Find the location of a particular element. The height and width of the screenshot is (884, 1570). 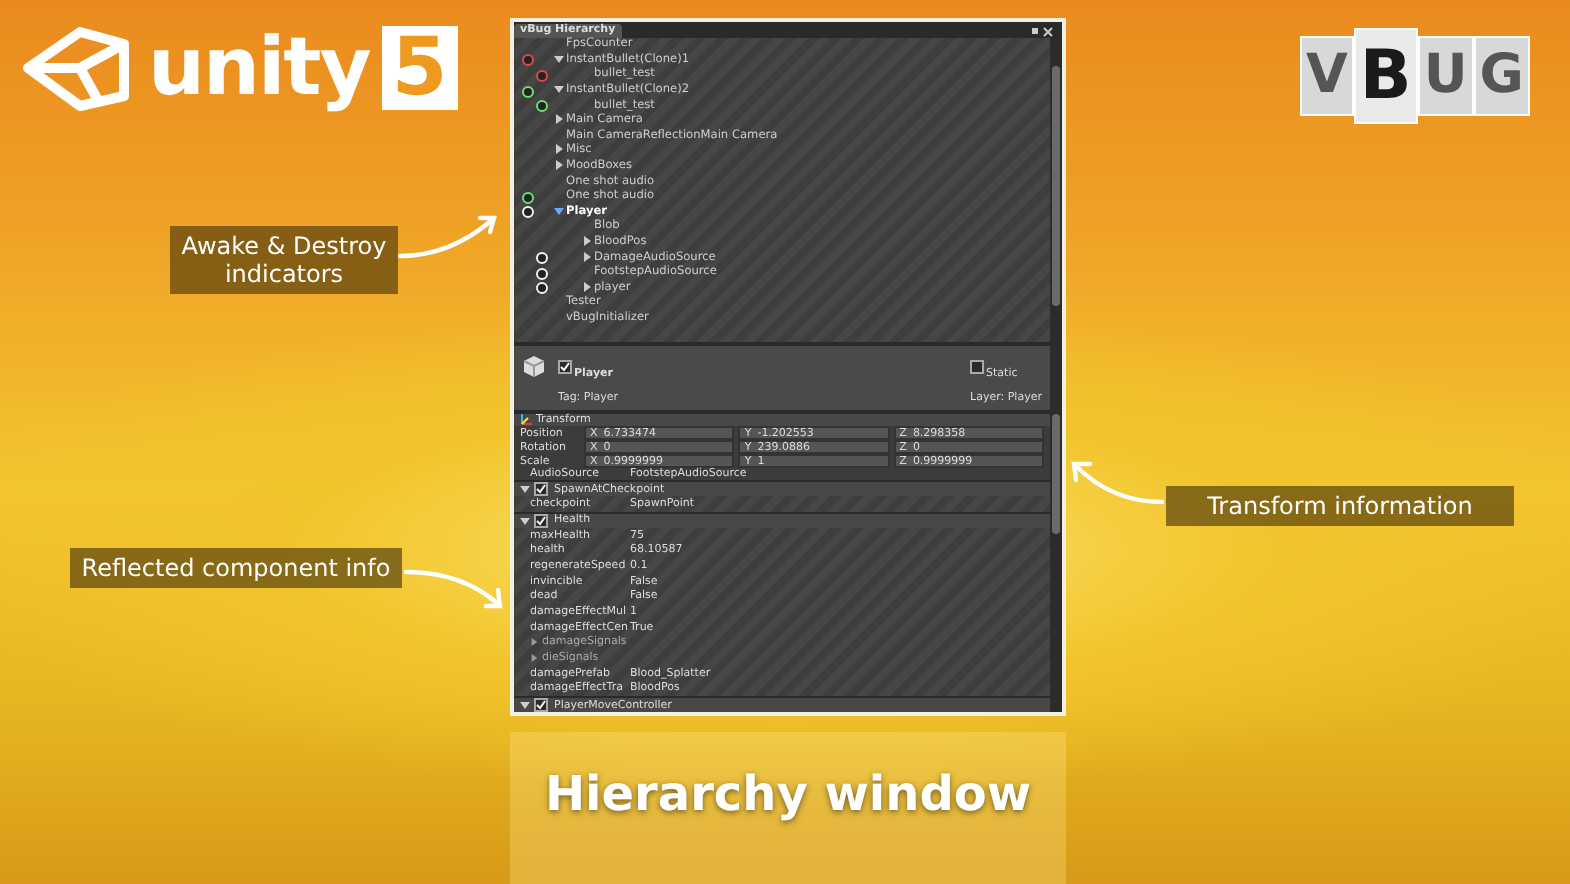

callout-label: Transform information is located at coordinates (1340, 506).